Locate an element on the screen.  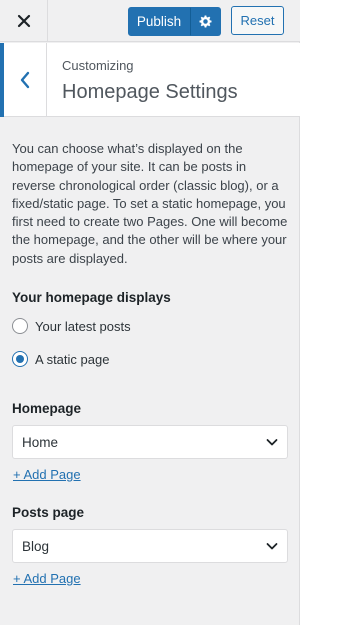
radio-label: Your latest posts is located at coordinates (83, 326).